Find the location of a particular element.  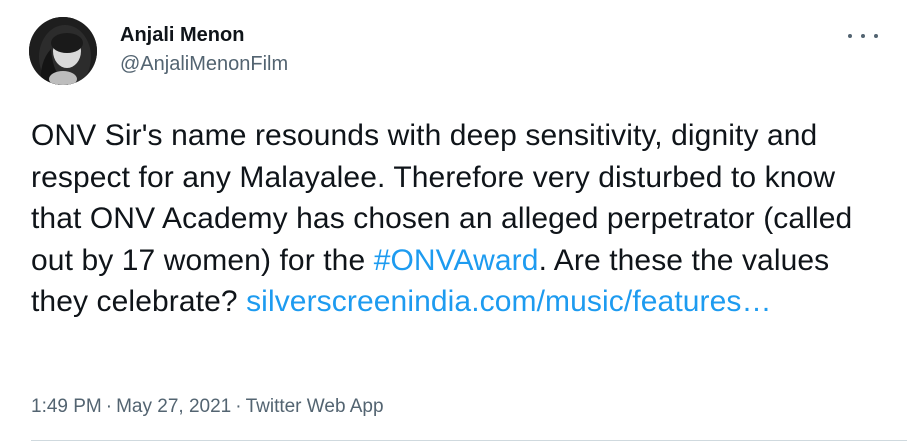

user-info: Anjali Menon @AnjaliMenonFilm is located at coordinates (204, 49).